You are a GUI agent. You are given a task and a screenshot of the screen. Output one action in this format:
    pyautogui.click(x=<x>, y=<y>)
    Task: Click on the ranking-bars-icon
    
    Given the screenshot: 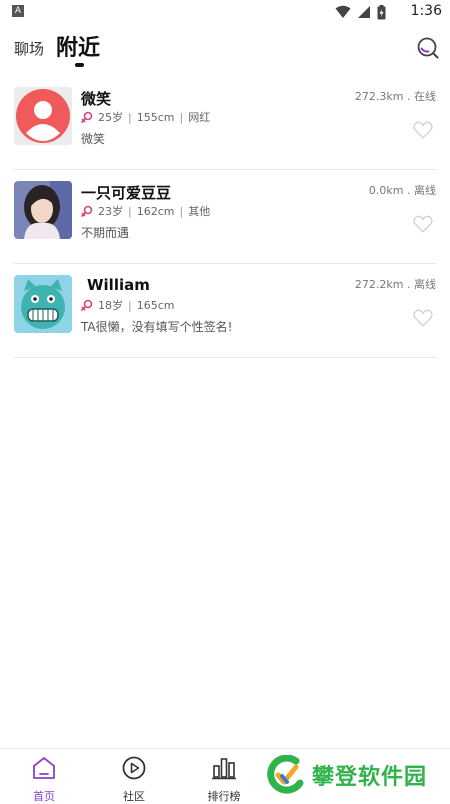 What is the action you would take?
    pyautogui.click(x=224, y=769)
    